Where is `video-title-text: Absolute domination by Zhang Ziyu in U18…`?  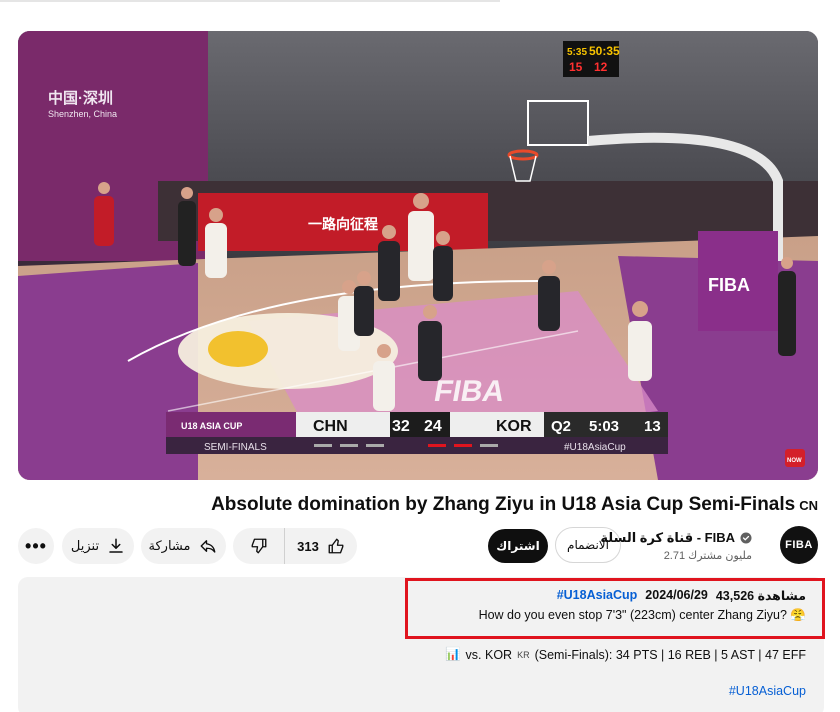
video-title-text: Absolute domination by Zhang Ziyu in U18… is located at coordinates (503, 504).